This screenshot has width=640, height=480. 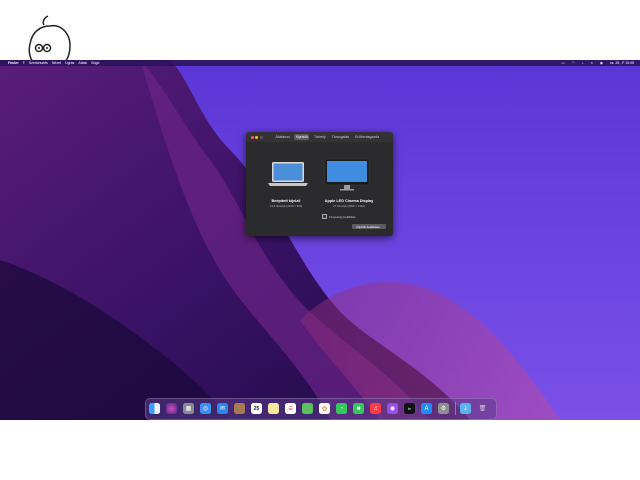 What do you see at coordinates (171, 408) in the screenshot?
I see `siri-icon` at bounding box center [171, 408].